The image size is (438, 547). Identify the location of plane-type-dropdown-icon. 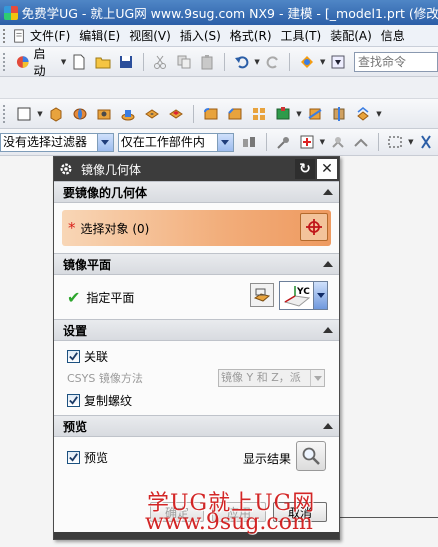
(320, 295).